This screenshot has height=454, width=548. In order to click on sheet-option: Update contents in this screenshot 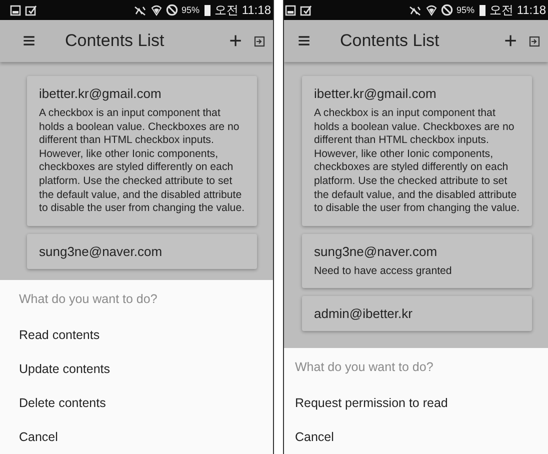, I will do `click(140, 369)`.